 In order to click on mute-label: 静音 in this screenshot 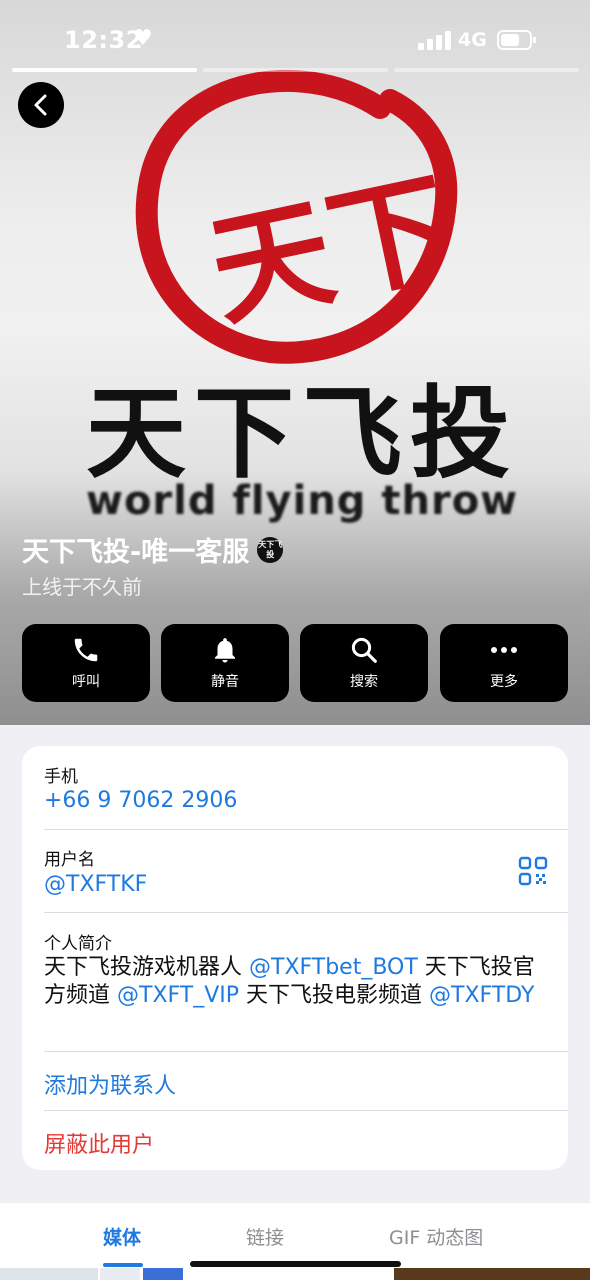, I will do `click(225, 682)`.